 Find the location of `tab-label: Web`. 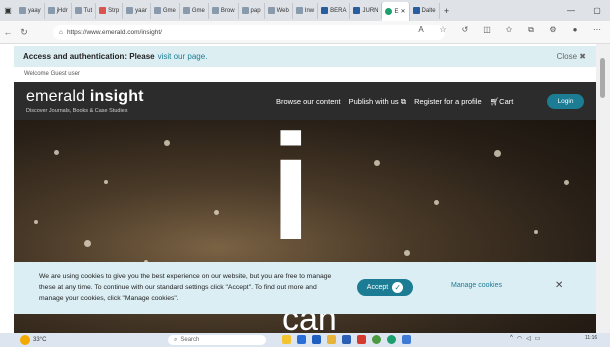

tab-label: Web is located at coordinates (282, 10).